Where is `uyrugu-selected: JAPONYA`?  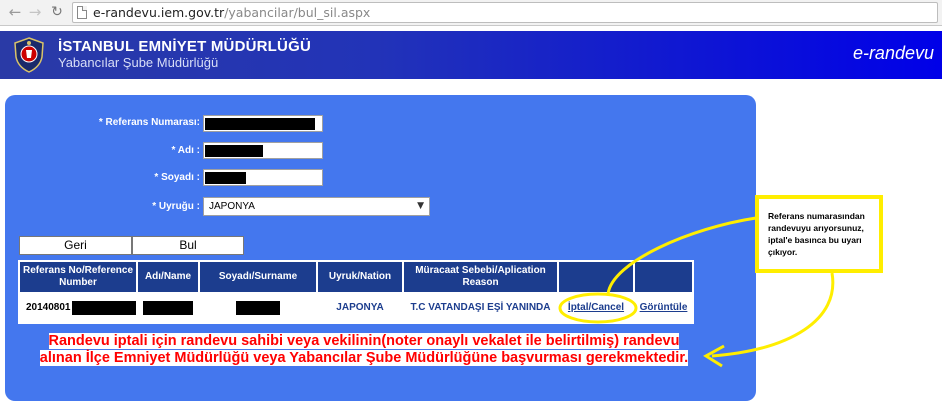 uyrugu-selected: JAPONYA is located at coordinates (232, 206).